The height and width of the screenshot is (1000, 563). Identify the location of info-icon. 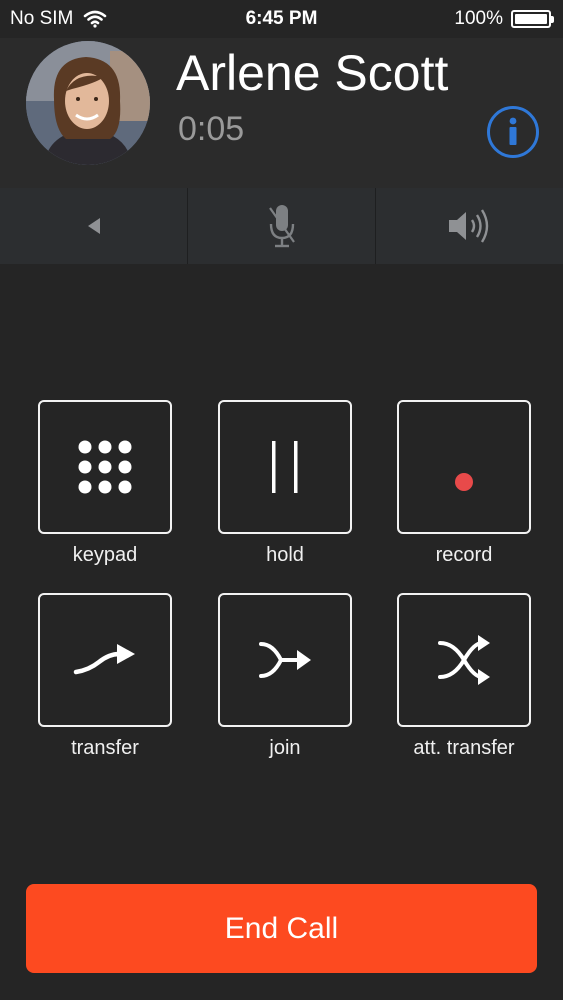
(513, 131).